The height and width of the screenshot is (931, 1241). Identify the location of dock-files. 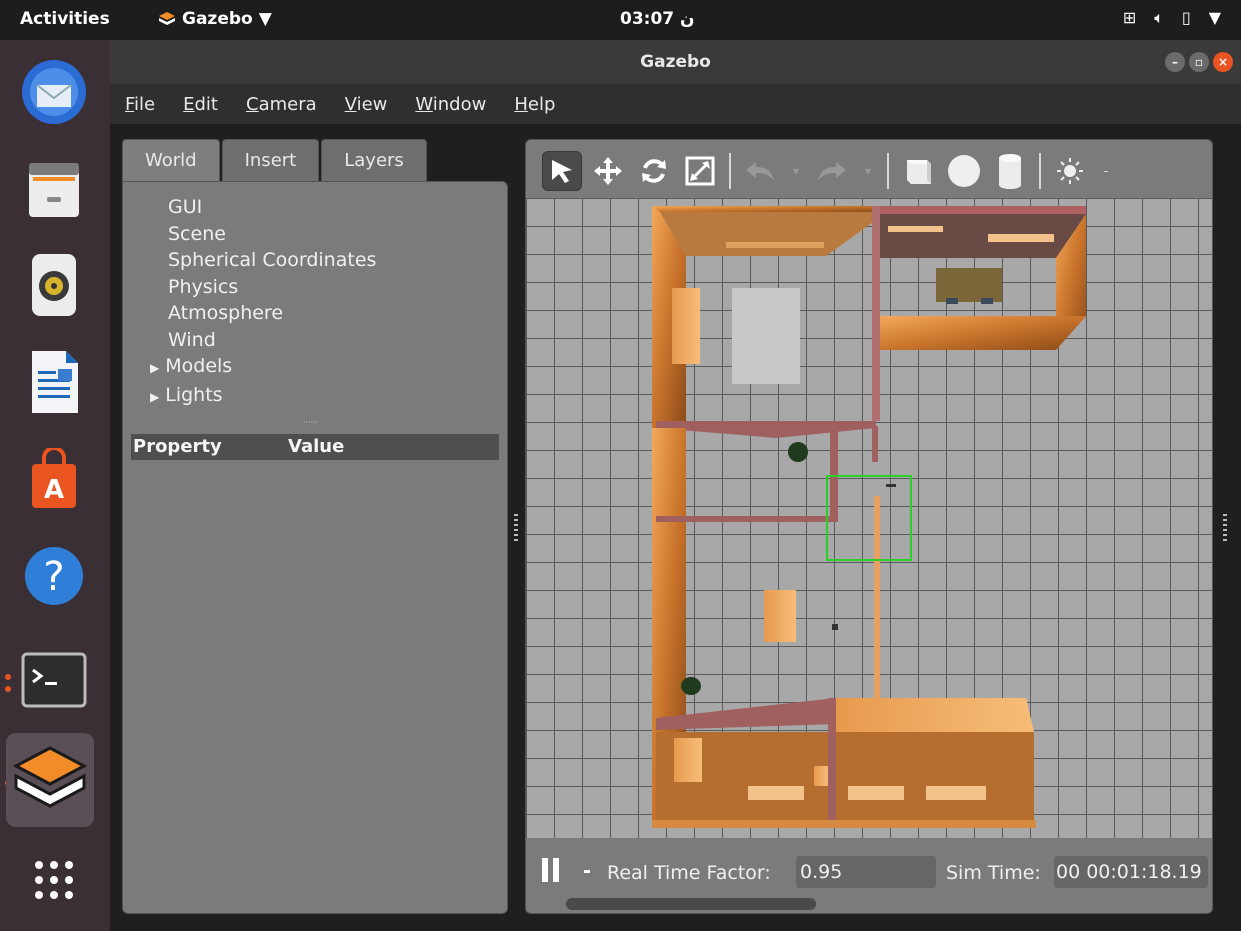
(54, 190).